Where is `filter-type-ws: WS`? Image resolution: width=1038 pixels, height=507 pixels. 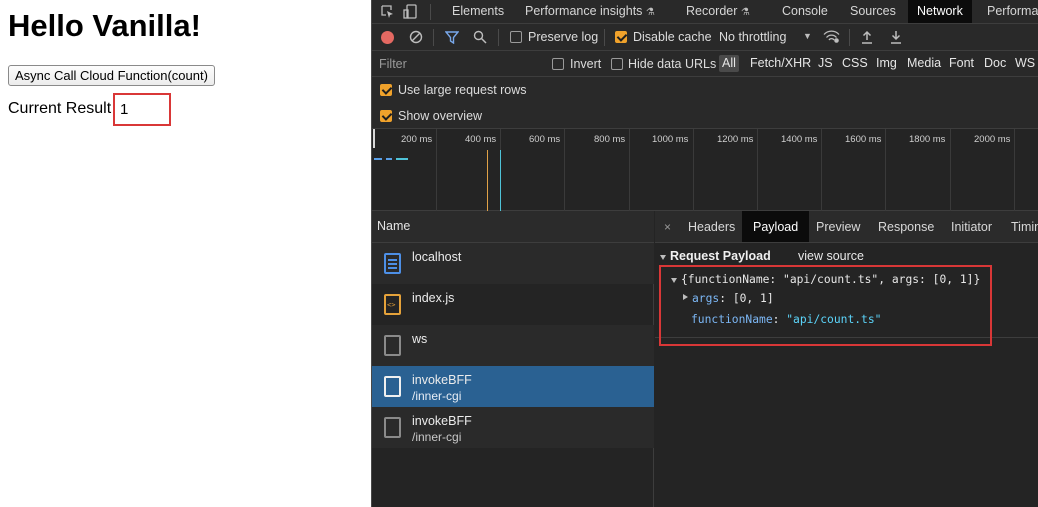
filter-type-ws: WS is located at coordinates (1025, 63).